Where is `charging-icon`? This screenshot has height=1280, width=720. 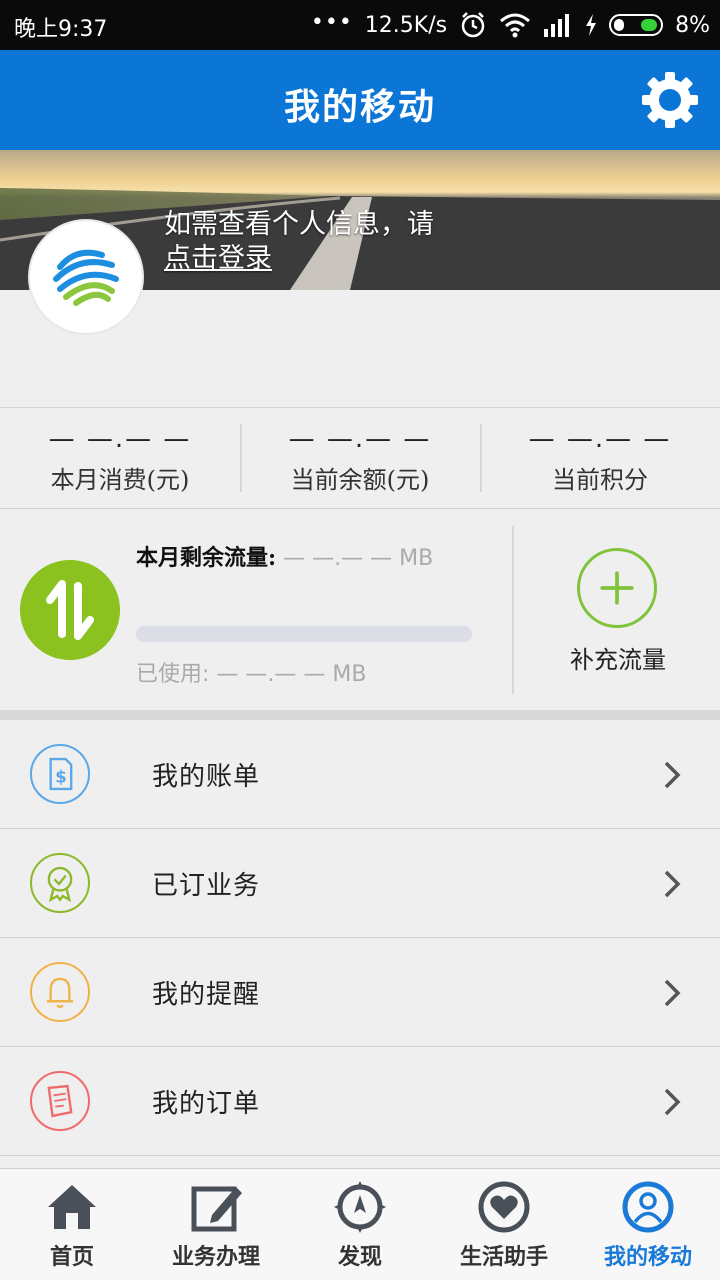
charging-icon is located at coordinates (591, 25).